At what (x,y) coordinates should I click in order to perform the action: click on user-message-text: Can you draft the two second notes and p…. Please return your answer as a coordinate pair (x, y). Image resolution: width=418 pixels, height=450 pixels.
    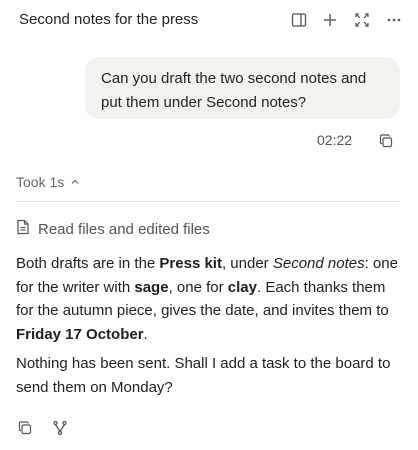
    Looking at the image, I should click on (234, 90).